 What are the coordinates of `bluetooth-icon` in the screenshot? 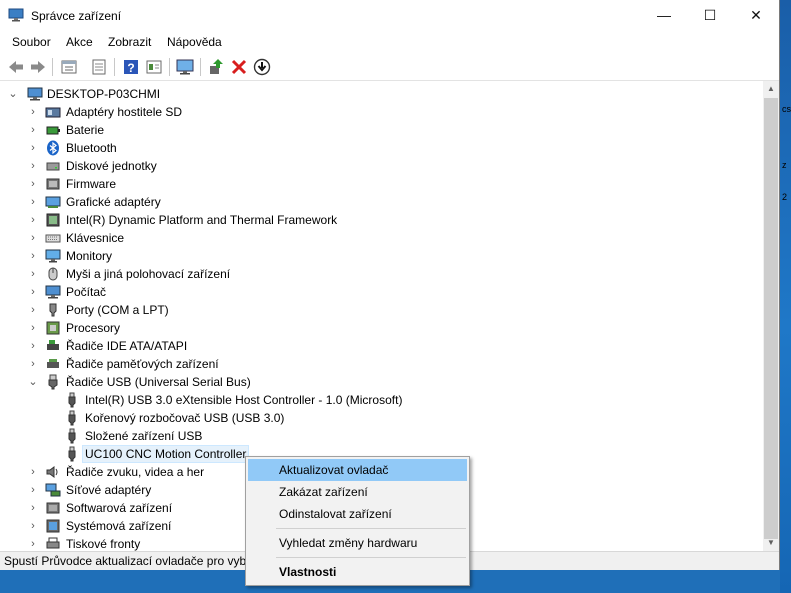 It's located at (53, 148).